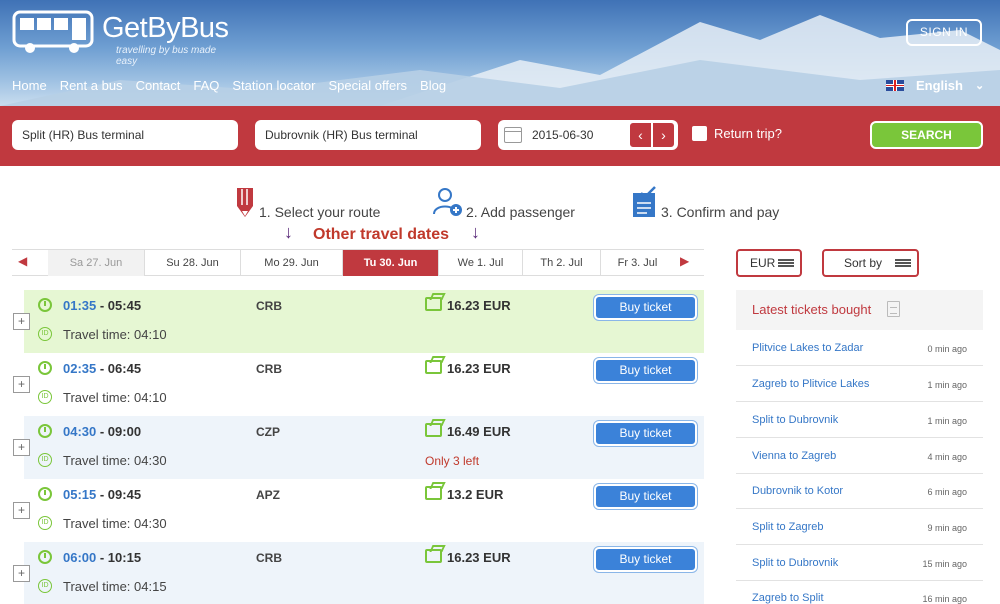  What do you see at coordinates (640, 135) in the screenshot?
I see `prev-date-button: ‹` at bounding box center [640, 135].